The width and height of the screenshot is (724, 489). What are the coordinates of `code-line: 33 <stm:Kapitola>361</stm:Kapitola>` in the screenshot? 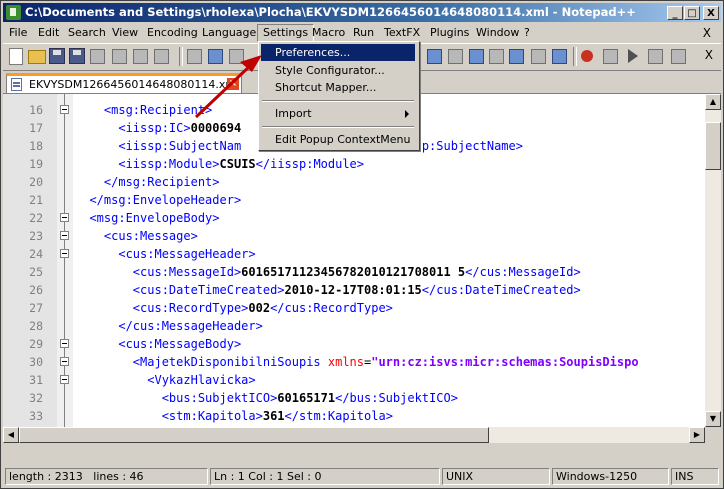 It's located at (353, 416).